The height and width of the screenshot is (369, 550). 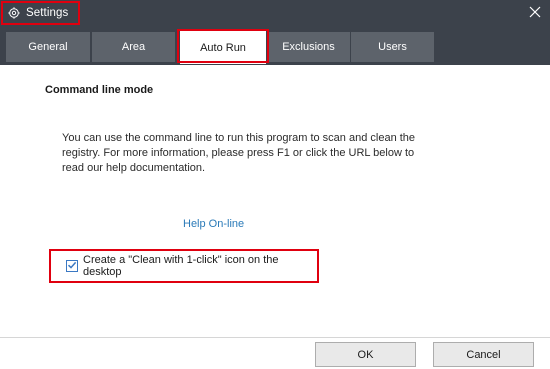 I want to click on desktop-icon-checkbox, so click(x=72, y=266).